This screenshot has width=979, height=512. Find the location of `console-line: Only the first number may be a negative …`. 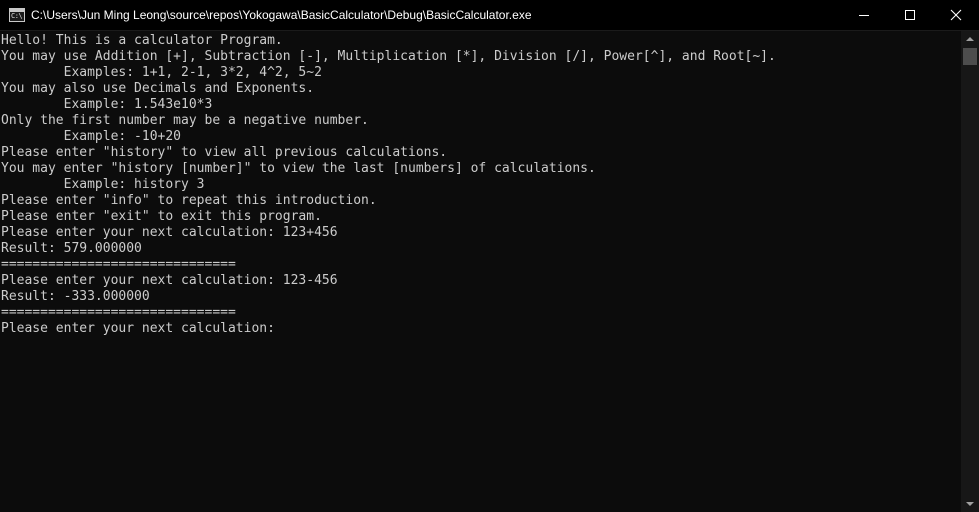

console-line: Only the first number may be a negative … is located at coordinates (185, 120).